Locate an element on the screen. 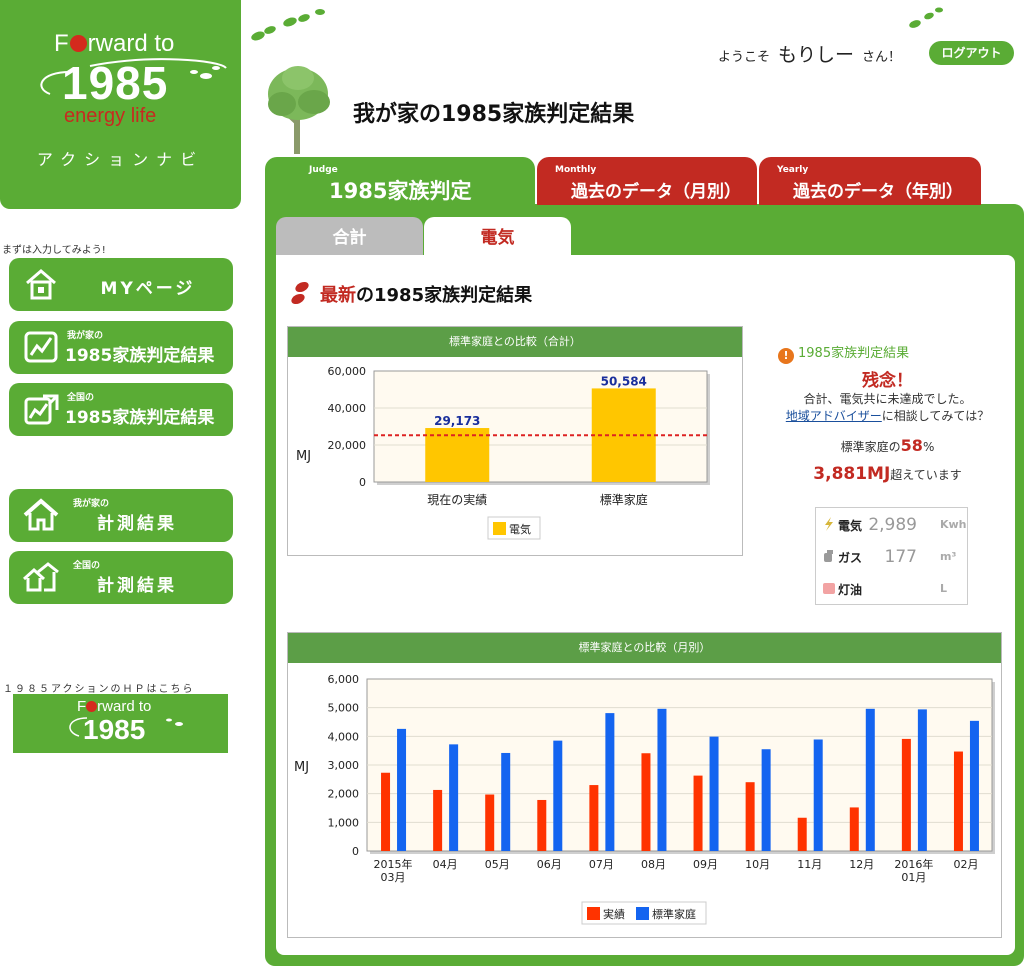  sidebar-item-label: 計測結果 is located at coordinates (137, 524).